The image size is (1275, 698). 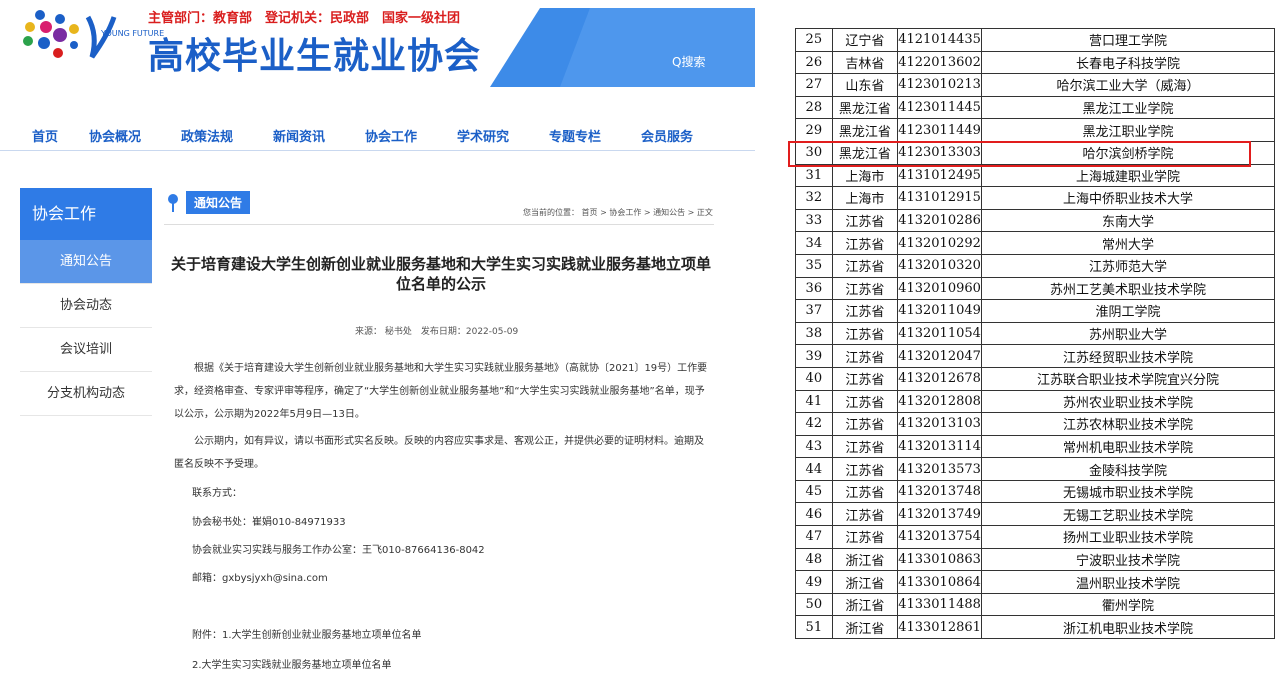 I want to click on divider, so click(x=439, y=224).